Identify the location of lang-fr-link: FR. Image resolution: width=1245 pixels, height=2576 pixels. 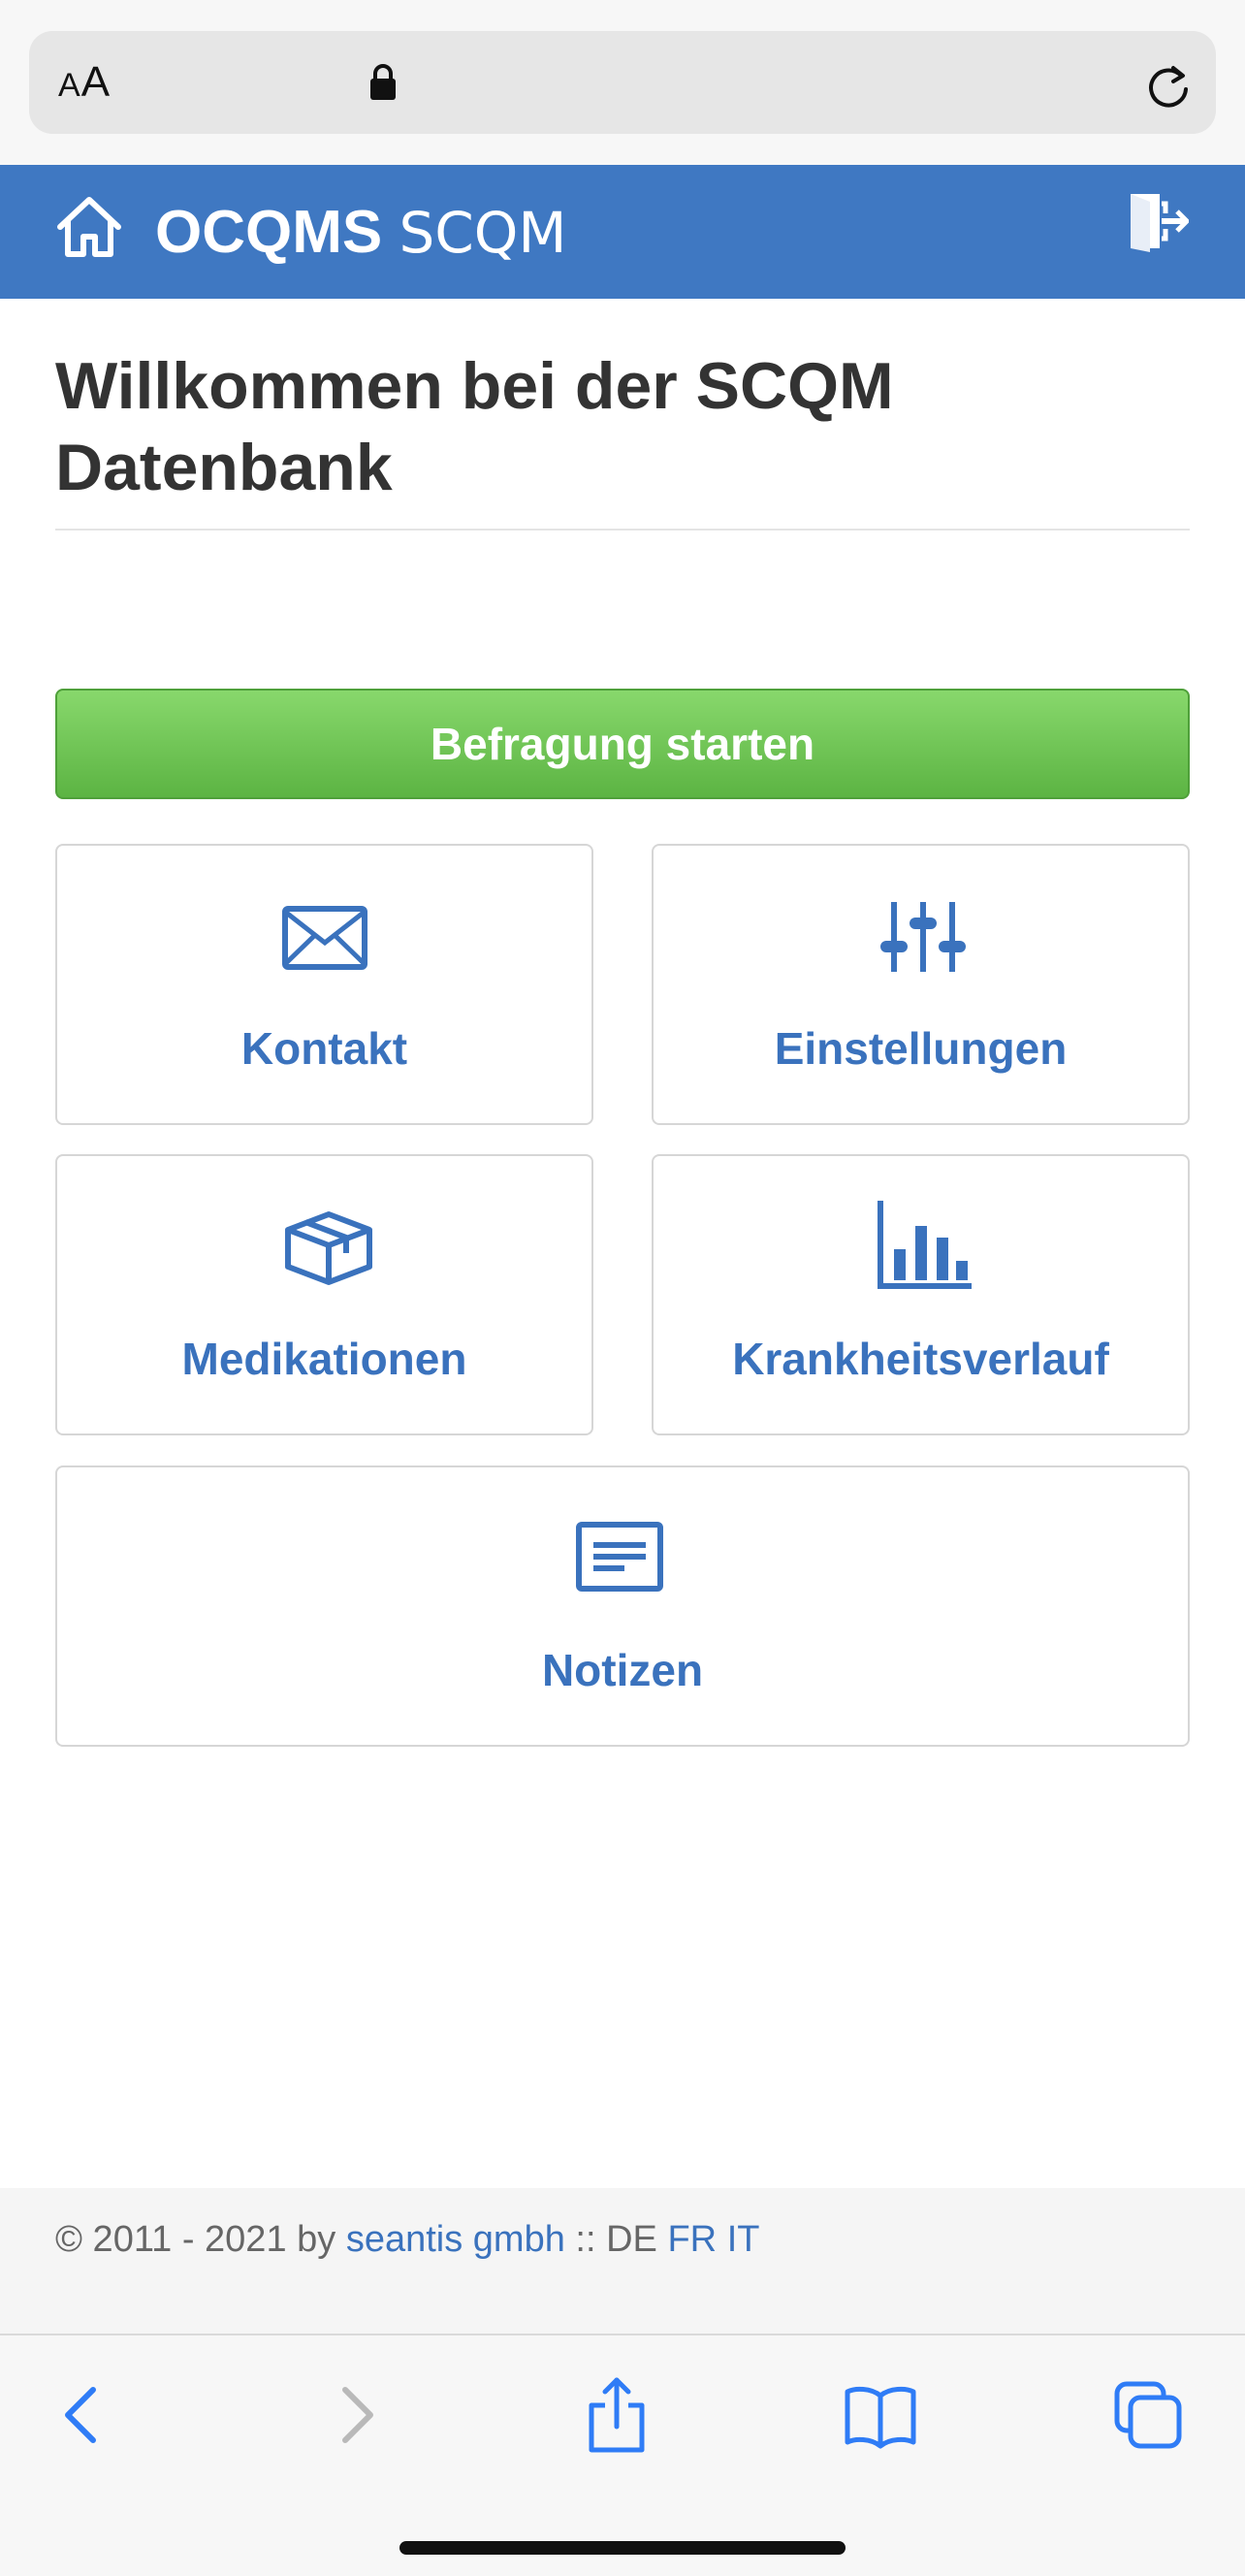
(692, 2239).